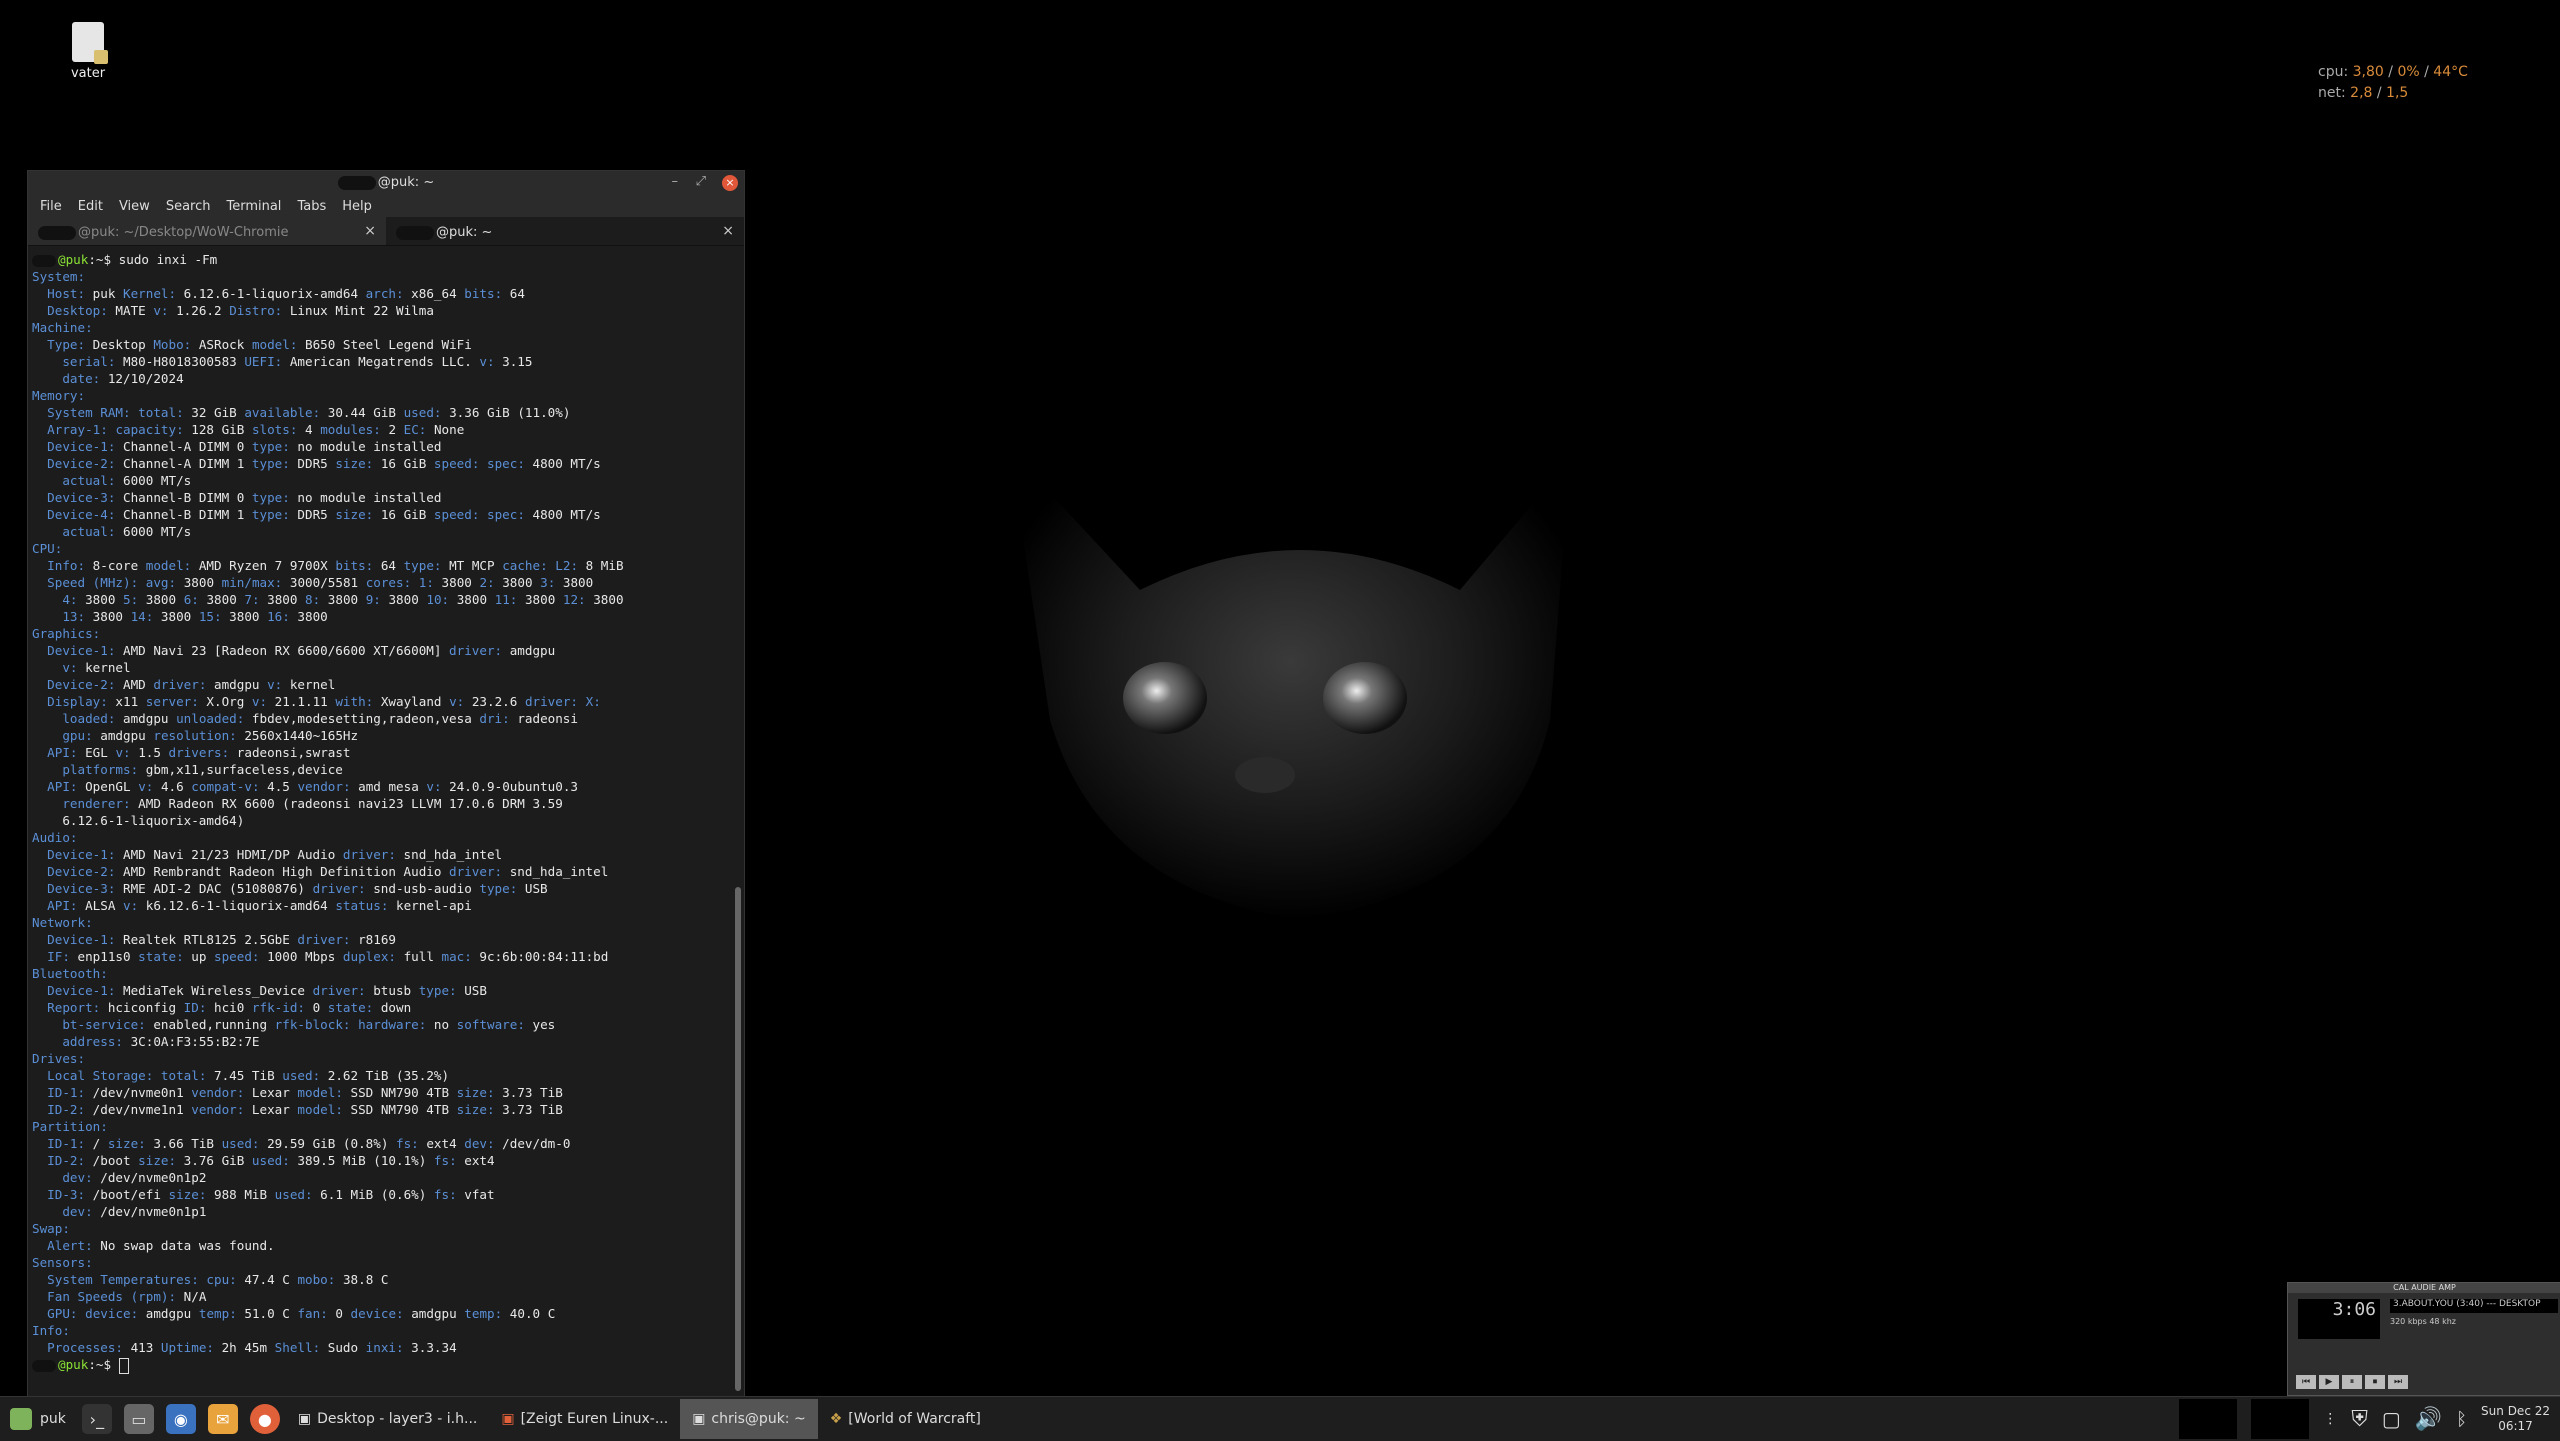  What do you see at coordinates (168, 565) in the screenshot?
I see `output-key: model:` at bounding box center [168, 565].